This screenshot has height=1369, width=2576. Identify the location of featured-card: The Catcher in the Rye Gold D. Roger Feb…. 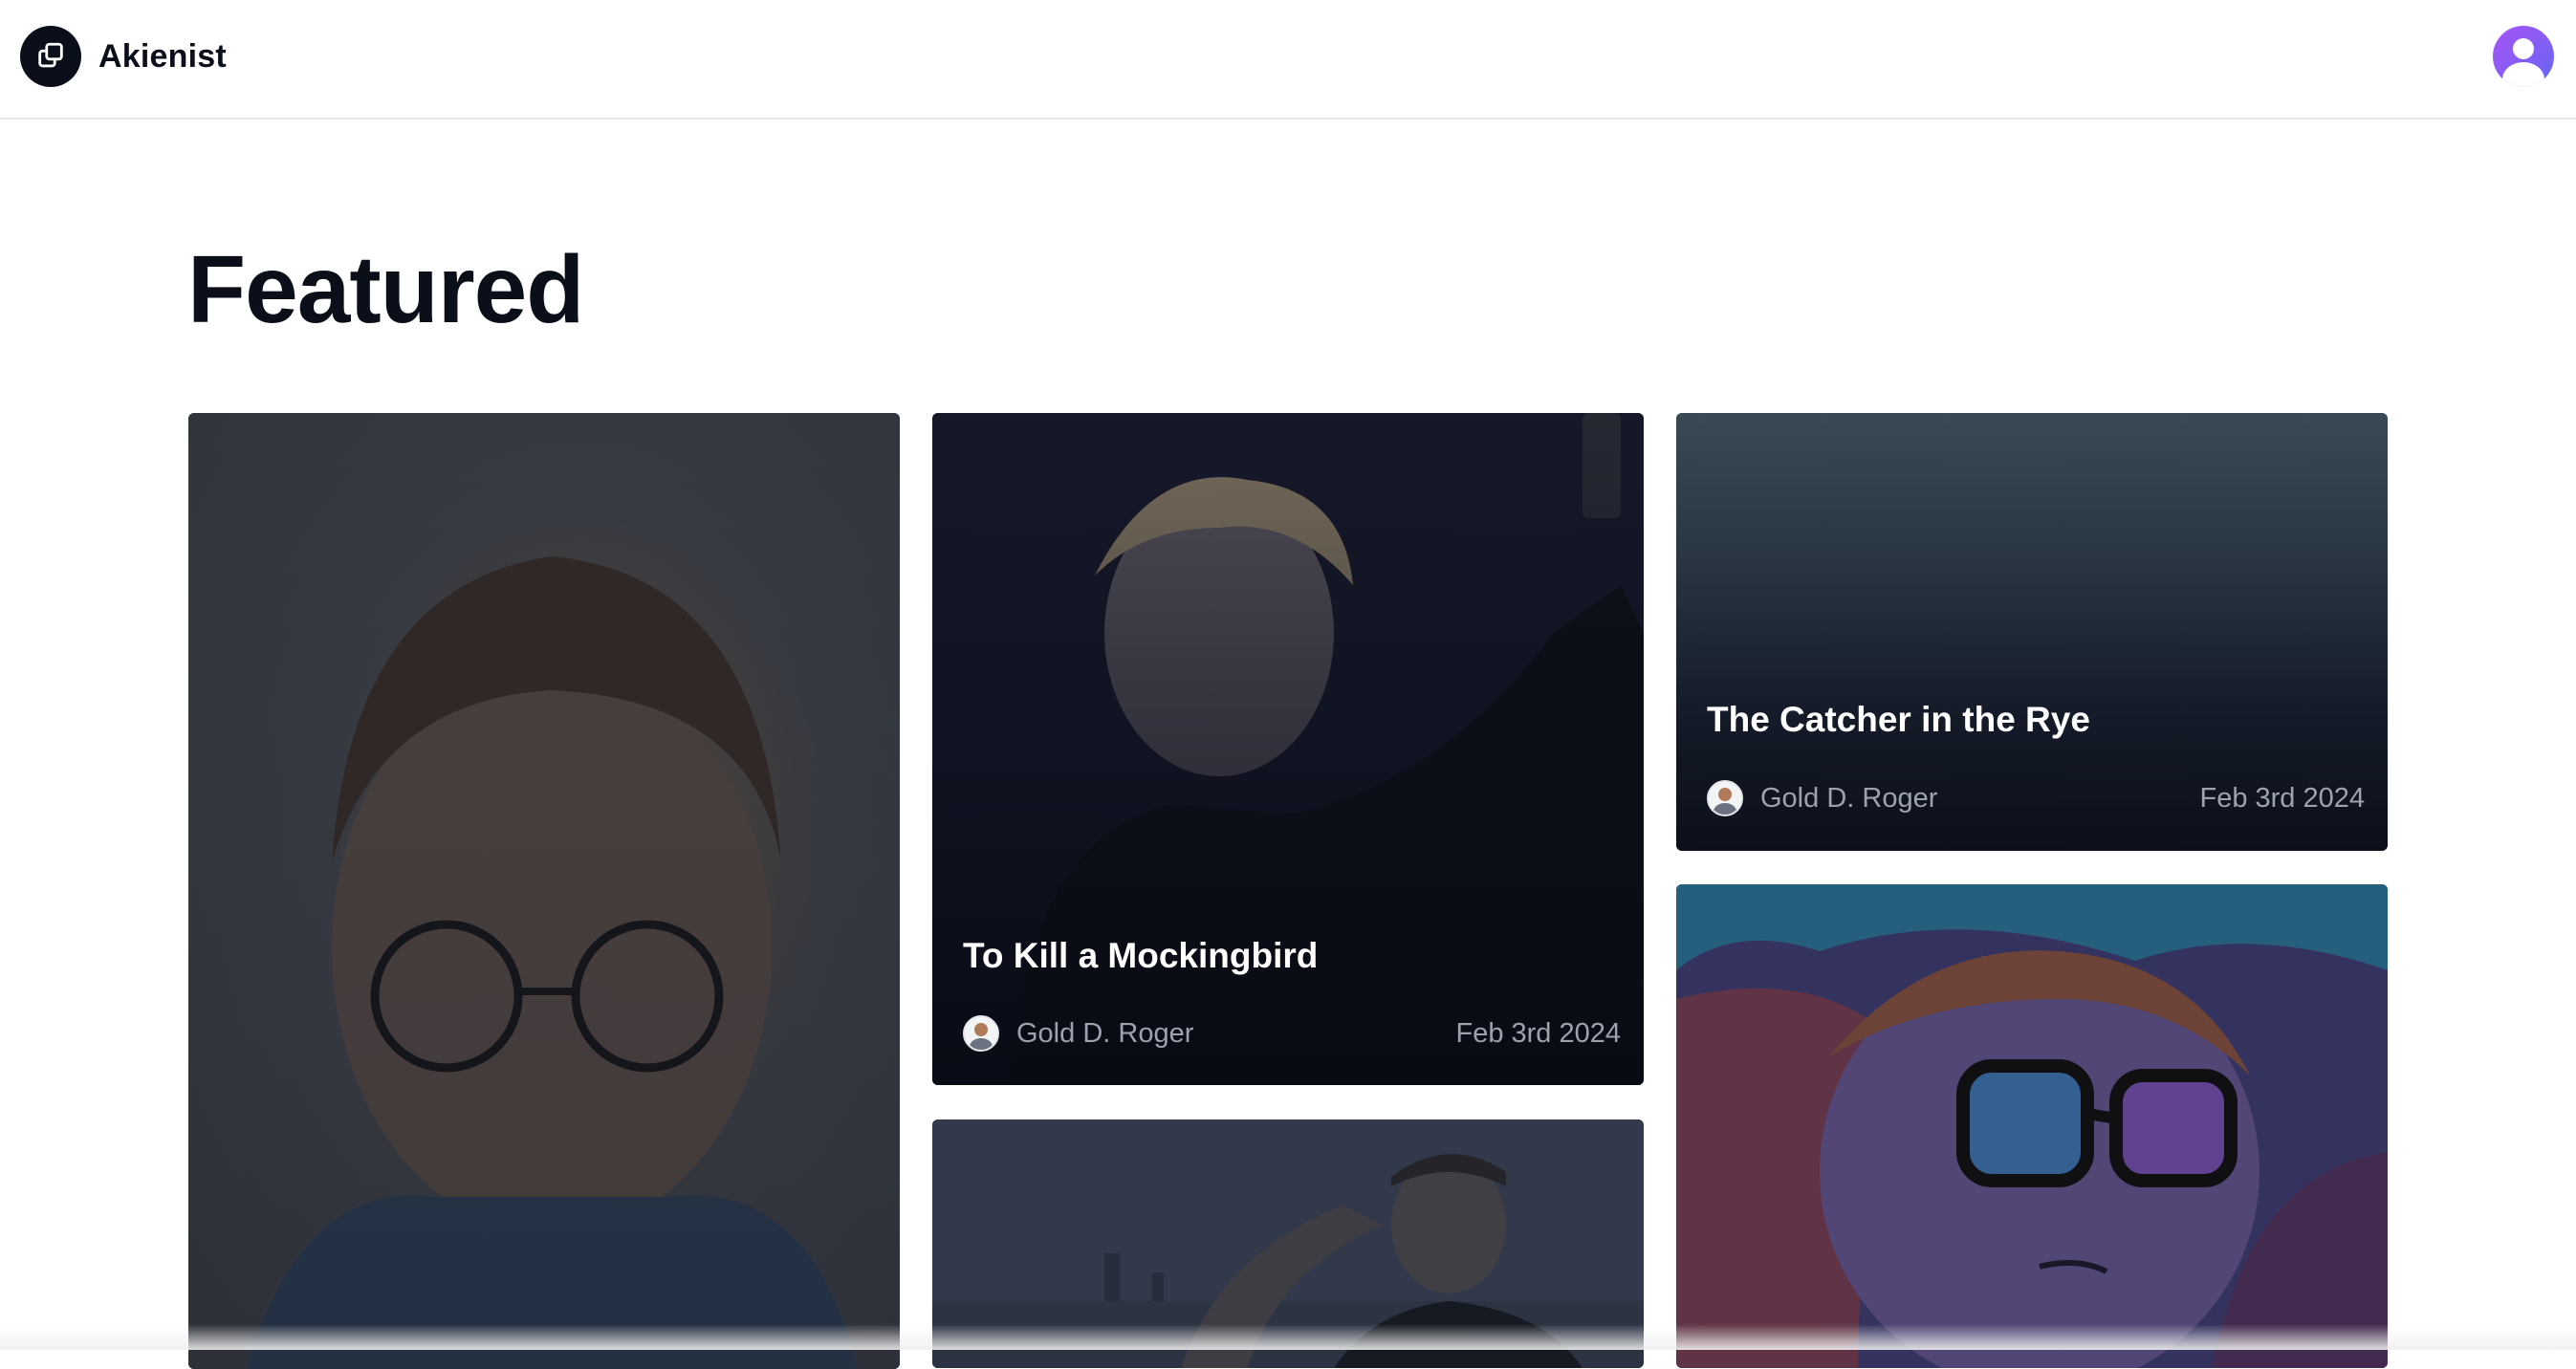
(2032, 632).